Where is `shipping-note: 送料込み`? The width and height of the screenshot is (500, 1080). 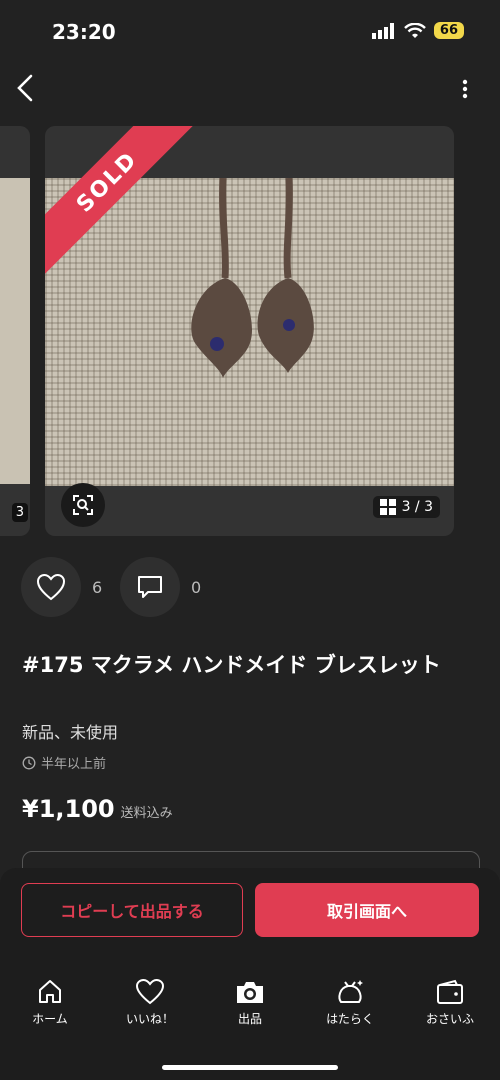 shipping-note: 送料込み is located at coordinates (146, 813).